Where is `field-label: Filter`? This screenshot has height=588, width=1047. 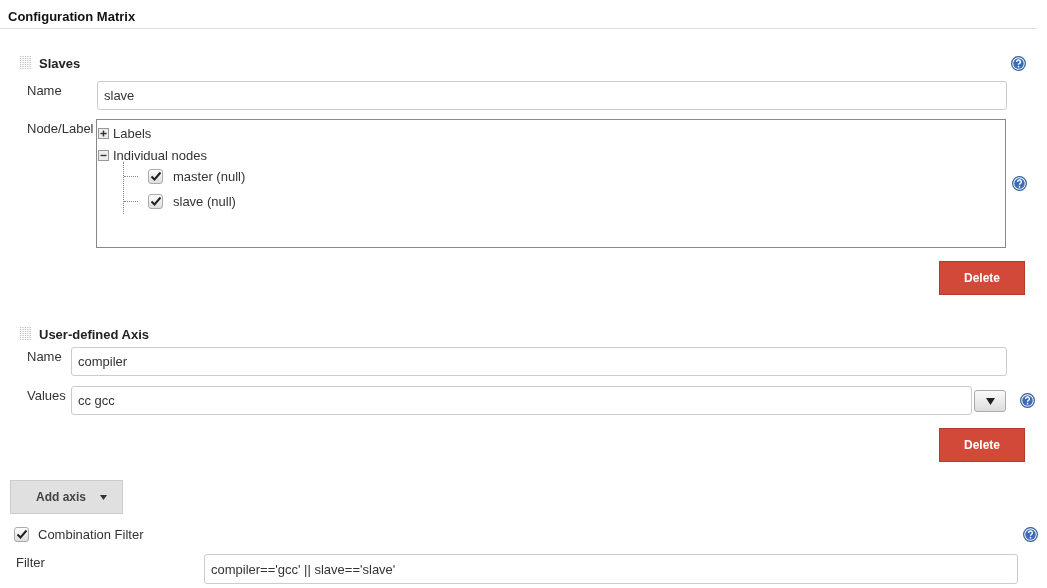 field-label: Filter is located at coordinates (30, 562).